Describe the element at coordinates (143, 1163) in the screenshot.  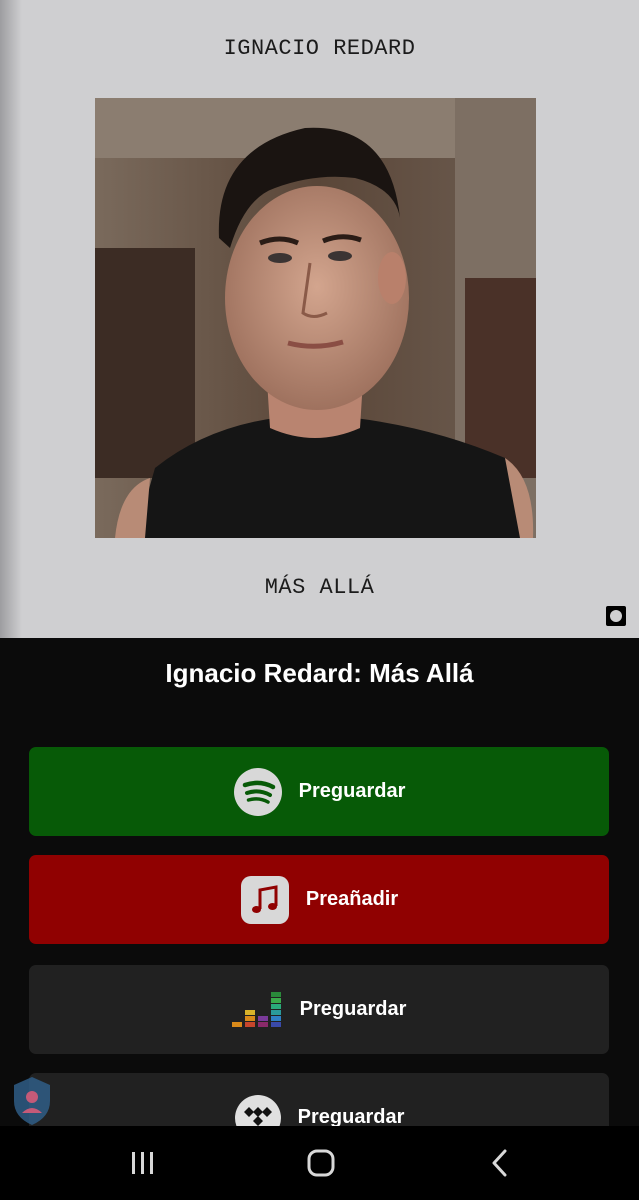
I see `recent-apps-icon` at that location.